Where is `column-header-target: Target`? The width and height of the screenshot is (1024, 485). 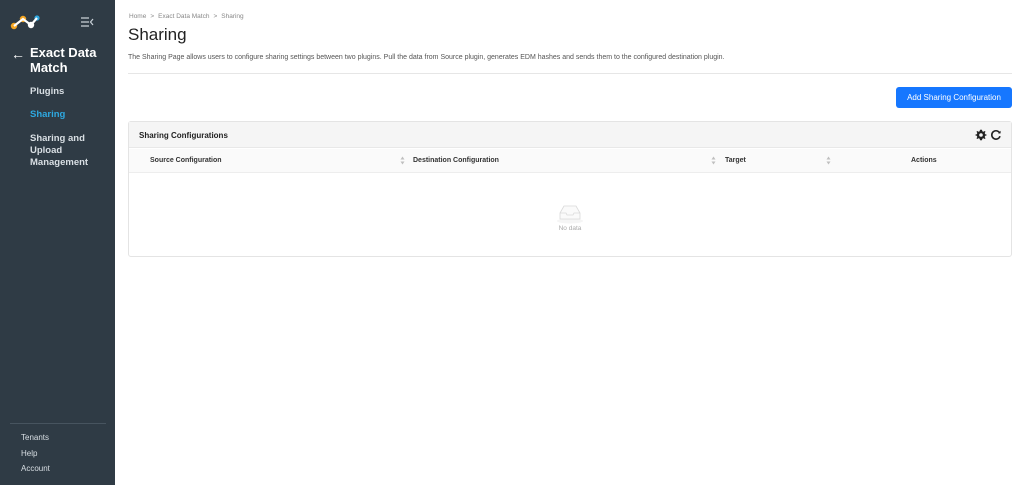
column-header-target: Target is located at coordinates (735, 160).